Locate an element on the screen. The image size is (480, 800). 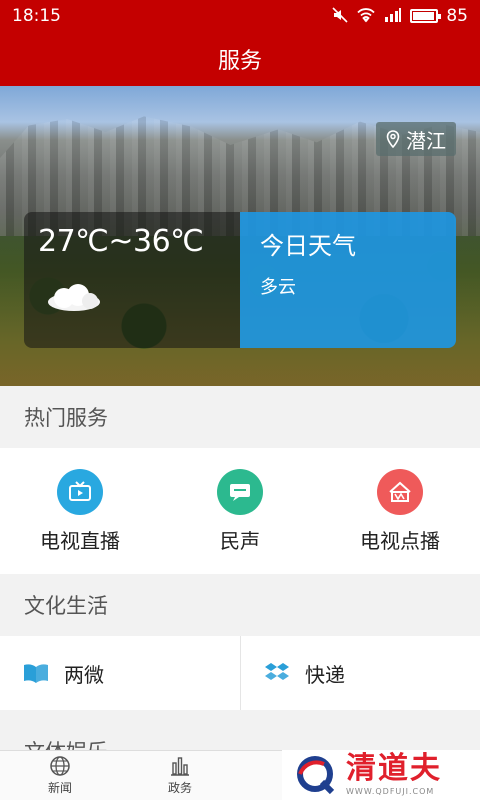
temperature-range: 27℃~36℃ is located at coordinates (121, 241).